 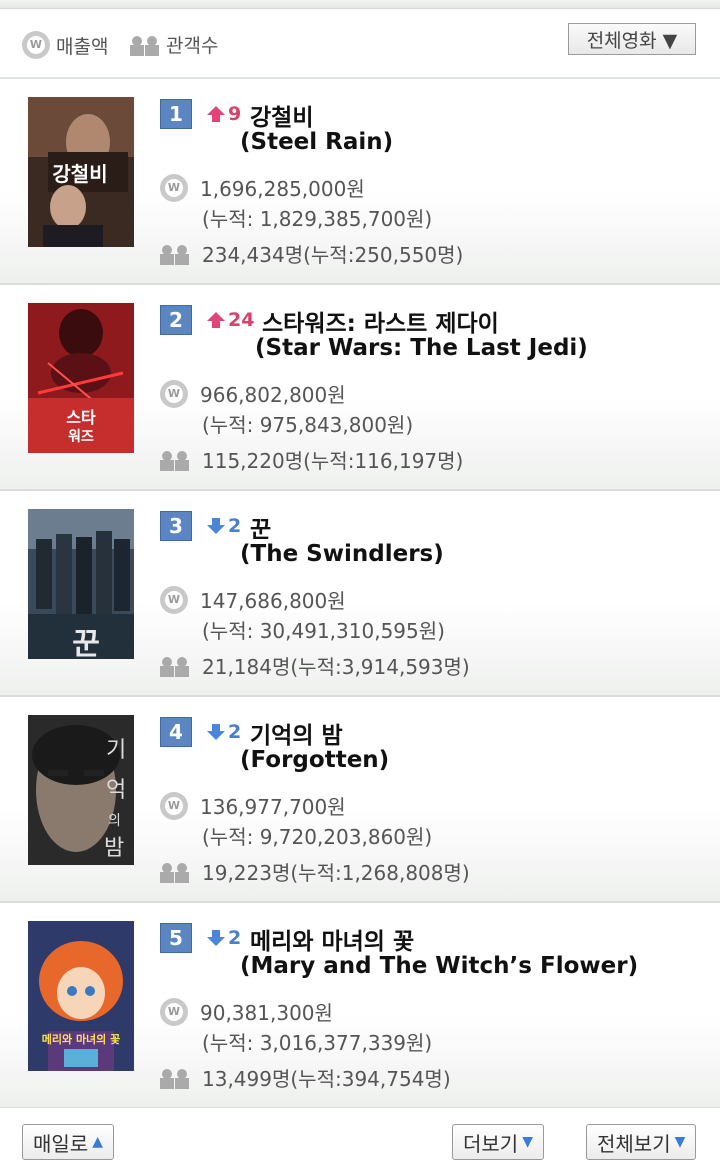 What do you see at coordinates (421, 348) in the screenshot?
I see `movie-title-en: (Star Wars: The Last Jedi)` at bounding box center [421, 348].